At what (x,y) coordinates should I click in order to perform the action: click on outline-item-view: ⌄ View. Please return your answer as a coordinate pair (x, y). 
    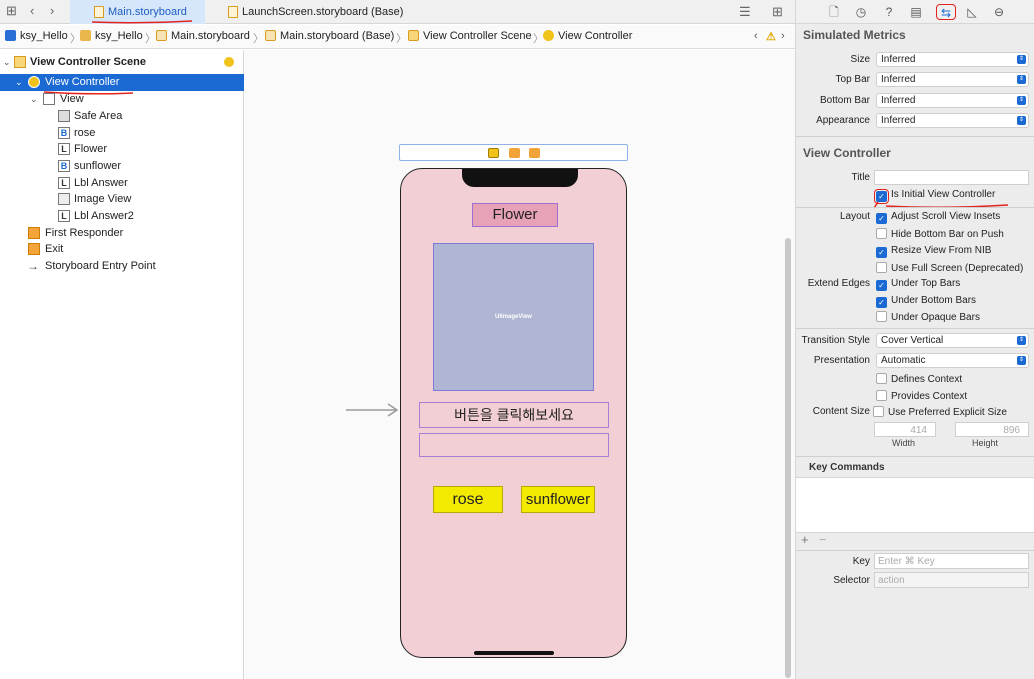
    Looking at the image, I should click on (122, 99).